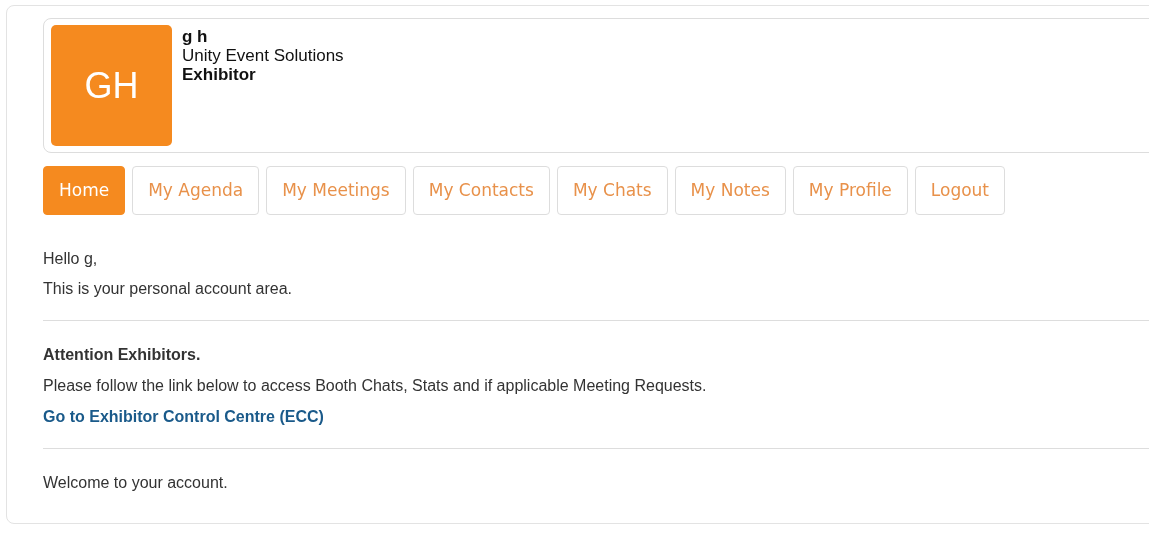 The width and height of the screenshot is (1149, 557). I want to click on nav-tab: My Contacts, so click(481, 190).